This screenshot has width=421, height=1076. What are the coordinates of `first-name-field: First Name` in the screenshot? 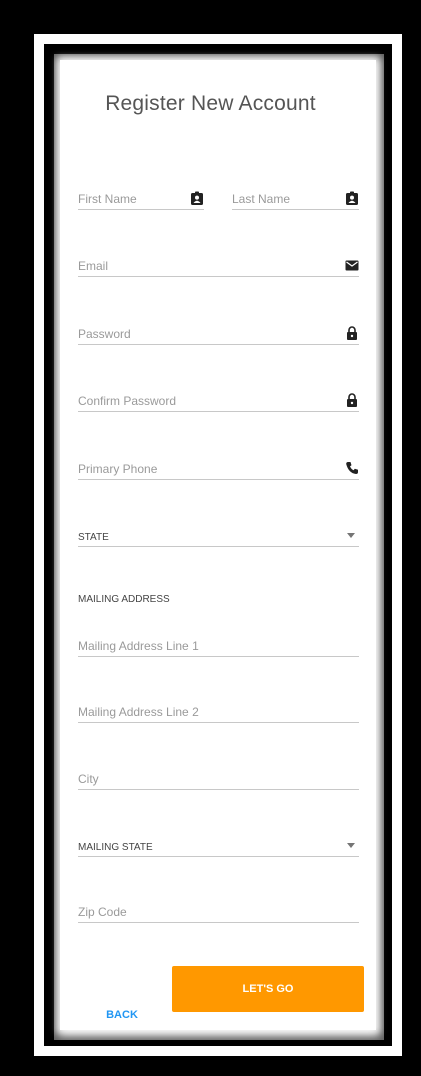 It's located at (141, 200).